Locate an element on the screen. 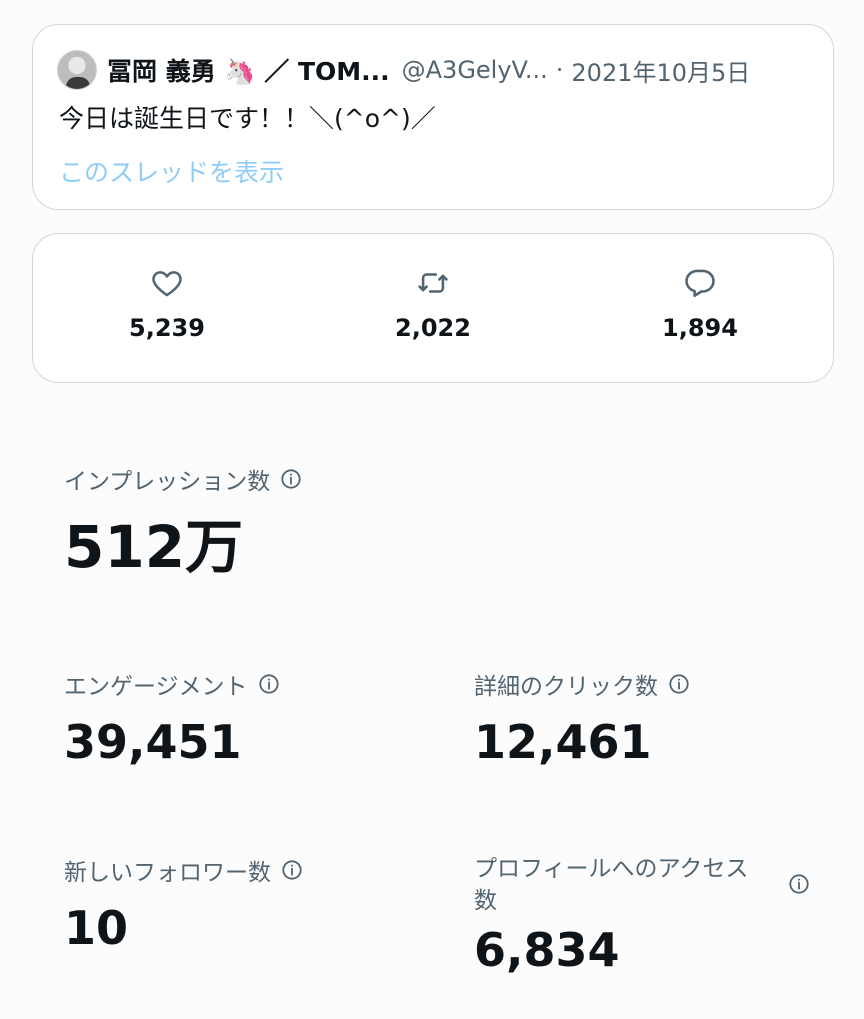 The image size is (864, 1019). replies-count: 1,894 is located at coordinates (700, 328).